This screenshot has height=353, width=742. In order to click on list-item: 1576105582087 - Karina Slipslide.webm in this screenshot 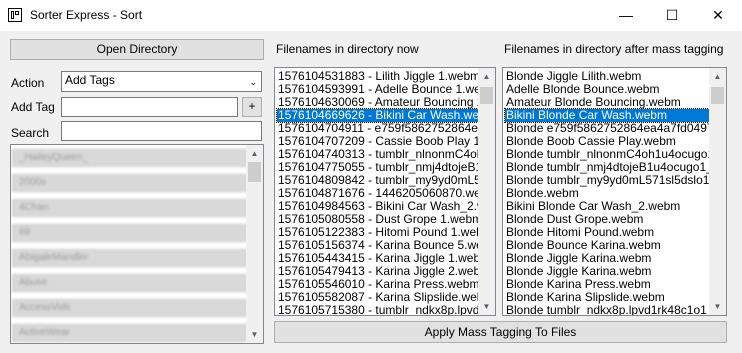, I will do `click(377, 297)`.